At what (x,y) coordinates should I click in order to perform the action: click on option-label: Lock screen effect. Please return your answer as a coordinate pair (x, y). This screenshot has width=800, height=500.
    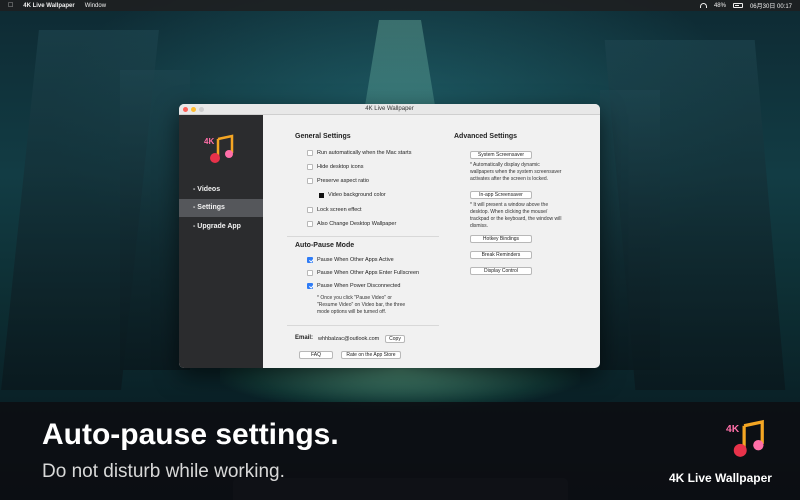
    Looking at the image, I should click on (339, 210).